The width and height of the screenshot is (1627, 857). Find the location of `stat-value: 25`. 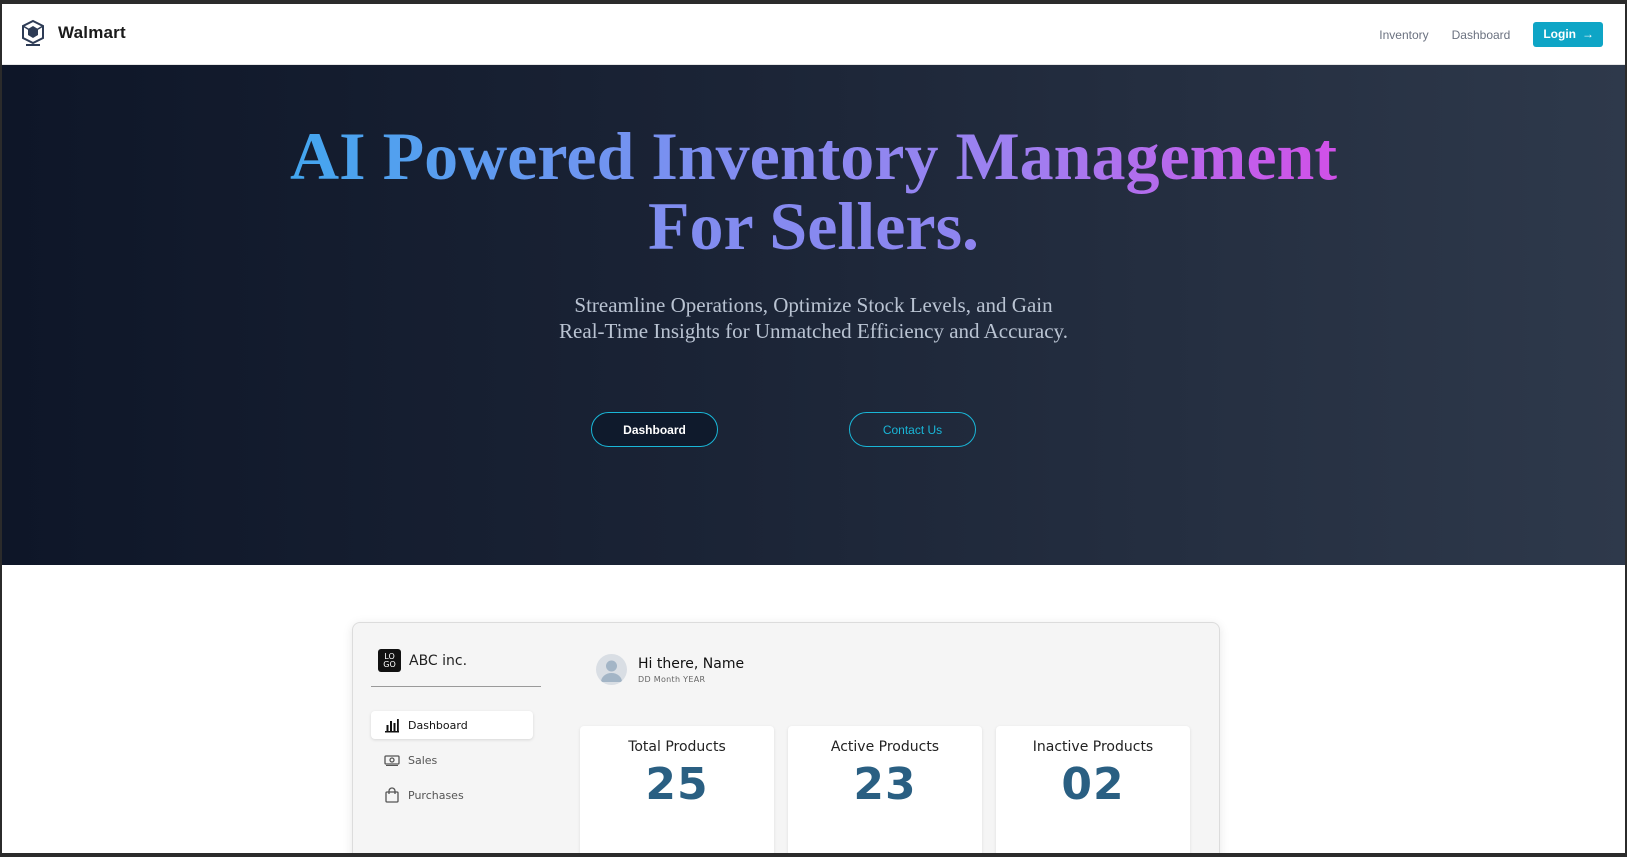

stat-value: 25 is located at coordinates (677, 784).